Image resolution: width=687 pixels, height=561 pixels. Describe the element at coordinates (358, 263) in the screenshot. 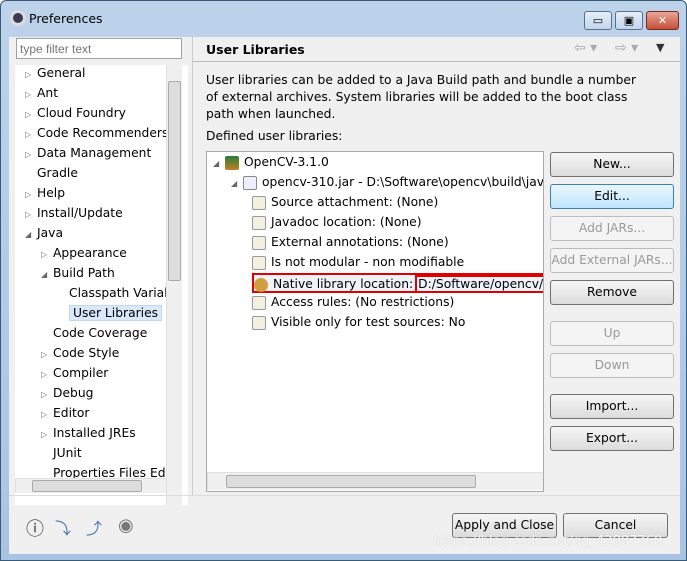

I see `attribute-node: Is not modular - non modifiable` at that location.